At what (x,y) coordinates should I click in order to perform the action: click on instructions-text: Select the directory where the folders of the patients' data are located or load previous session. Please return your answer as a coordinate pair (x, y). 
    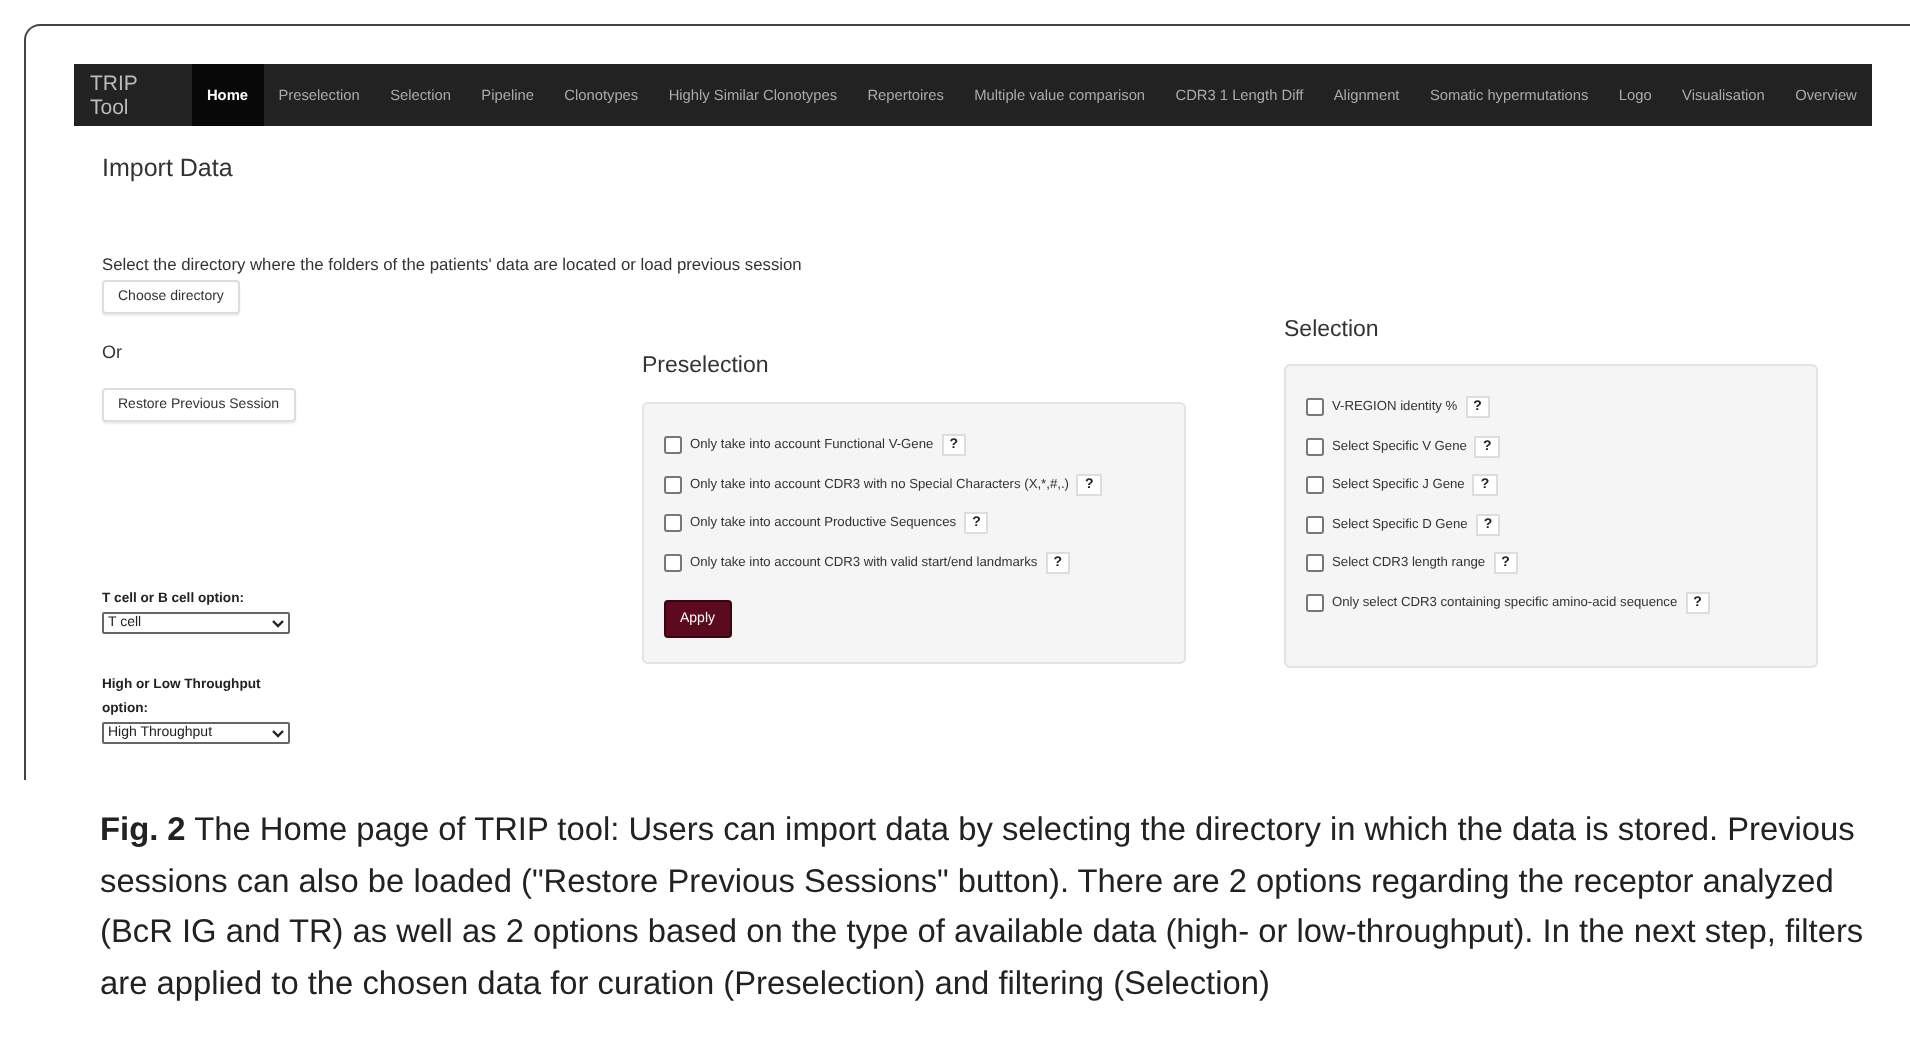
    Looking at the image, I should click on (453, 264).